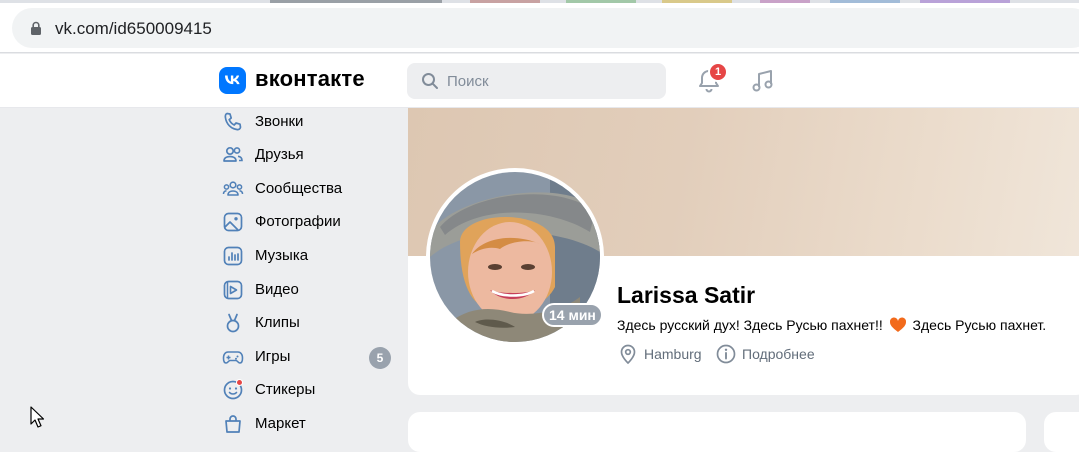 The image size is (1079, 452). Describe the element at coordinates (717, 432) in the screenshot. I see `content-card` at that location.